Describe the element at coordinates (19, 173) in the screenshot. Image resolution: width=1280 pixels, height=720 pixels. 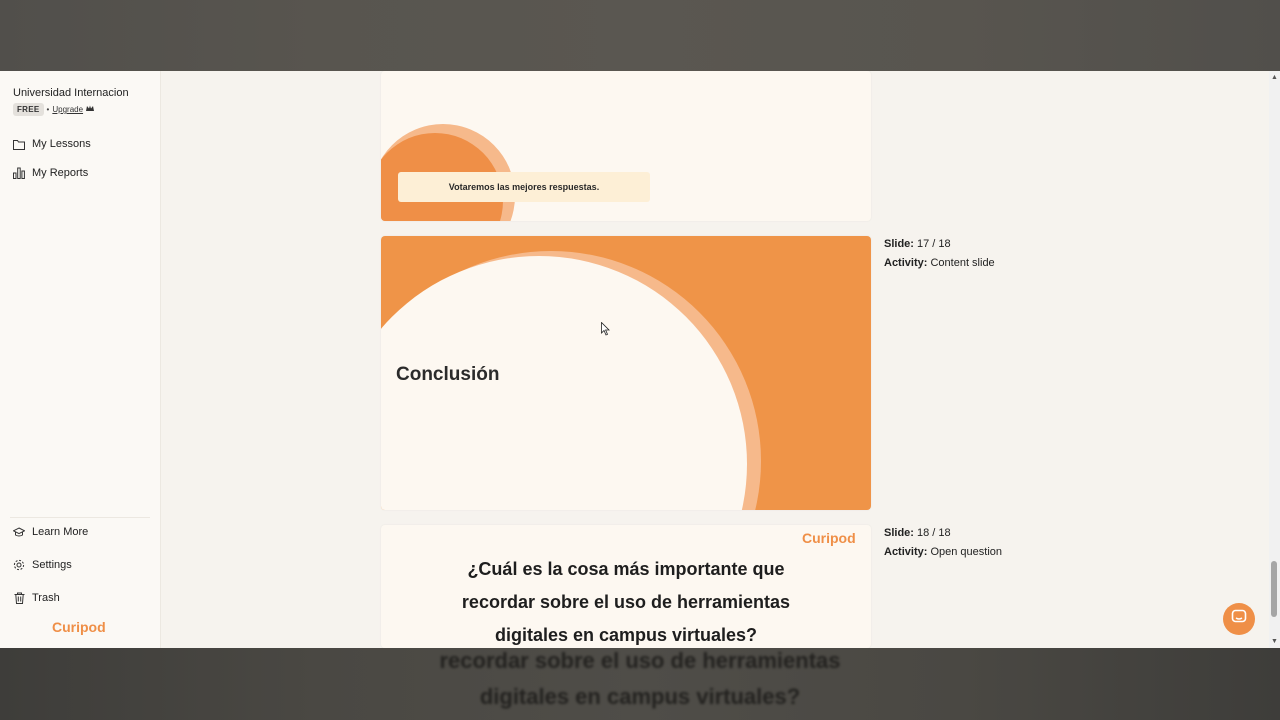
I see `bar-chart-icon` at that location.